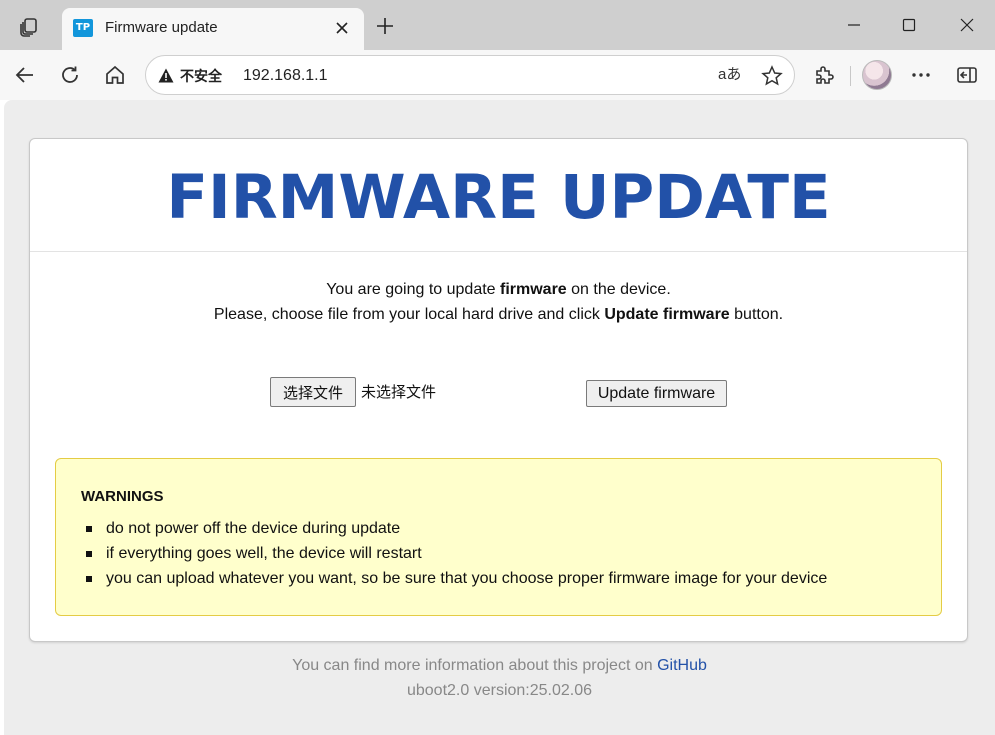 The height and width of the screenshot is (735, 995). Describe the element at coordinates (70, 75) in the screenshot. I see `reload-icon` at that location.